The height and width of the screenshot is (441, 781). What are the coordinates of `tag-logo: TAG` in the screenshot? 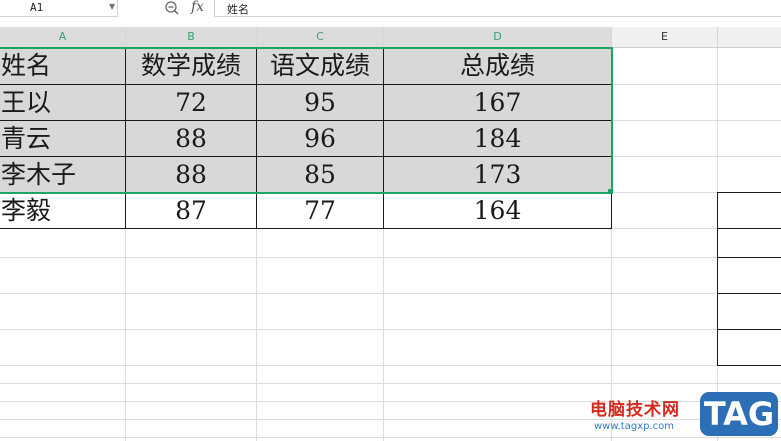 It's located at (739, 414).